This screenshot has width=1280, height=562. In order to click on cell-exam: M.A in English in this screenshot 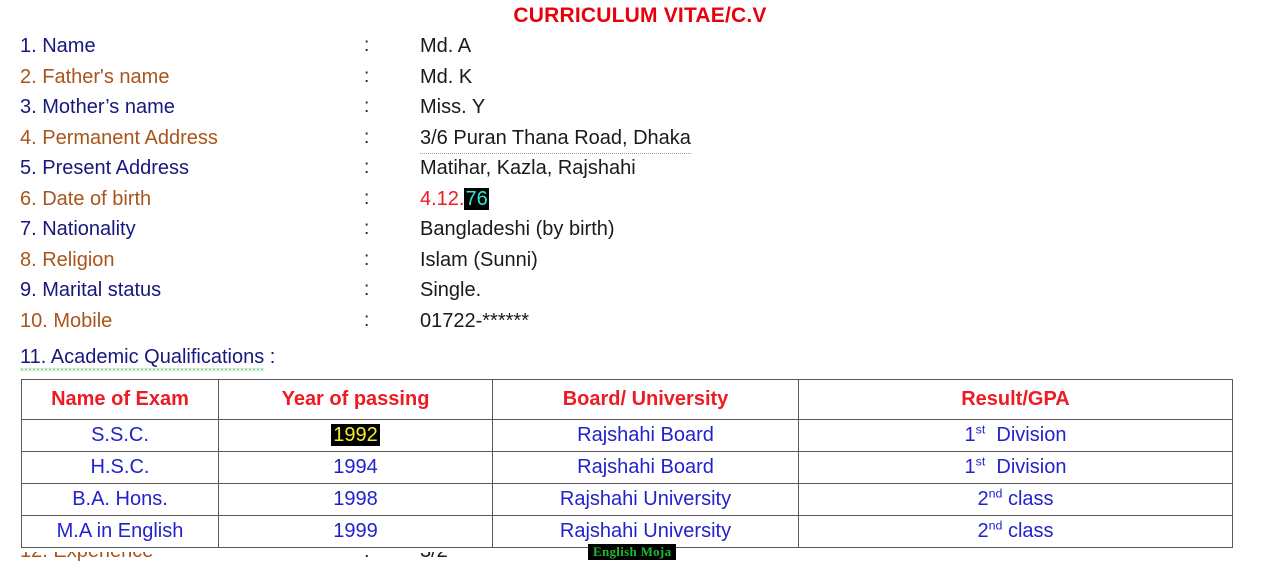, I will do `click(120, 531)`.